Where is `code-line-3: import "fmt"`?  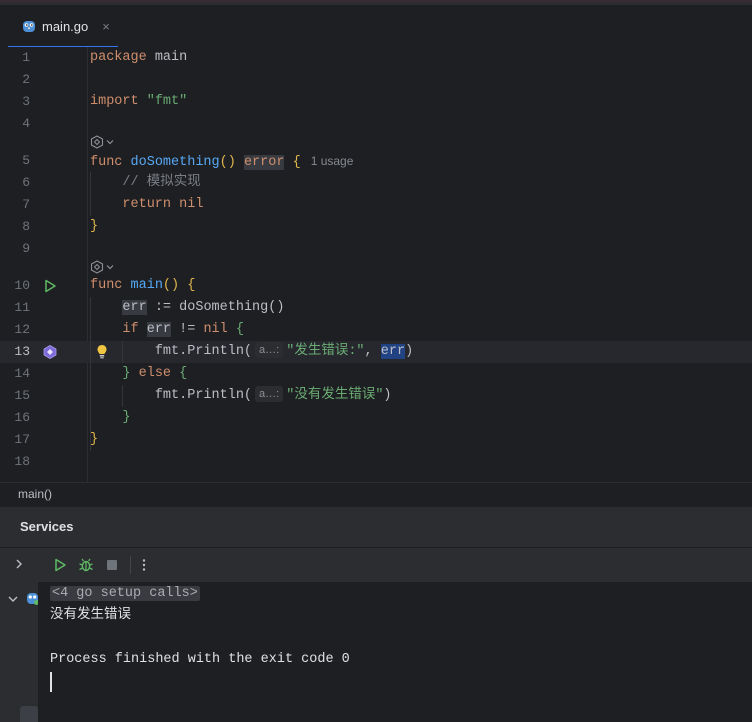
code-line-3: import "fmt" is located at coordinates (138, 102).